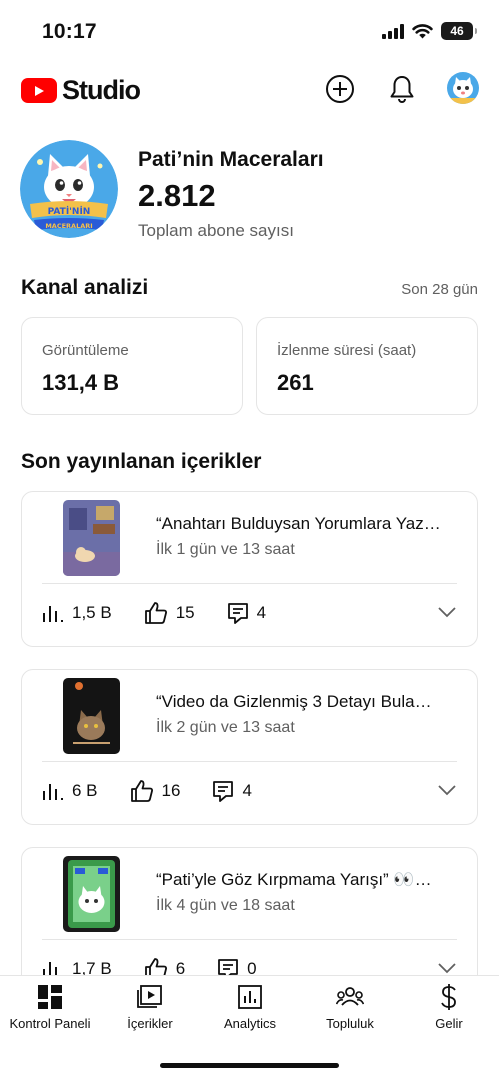 Image resolution: width=499 pixels, height=1080 pixels. Describe the element at coordinates (85, 287) in the screenshot. I see `analytics-title: Kanal analizi` at that location.